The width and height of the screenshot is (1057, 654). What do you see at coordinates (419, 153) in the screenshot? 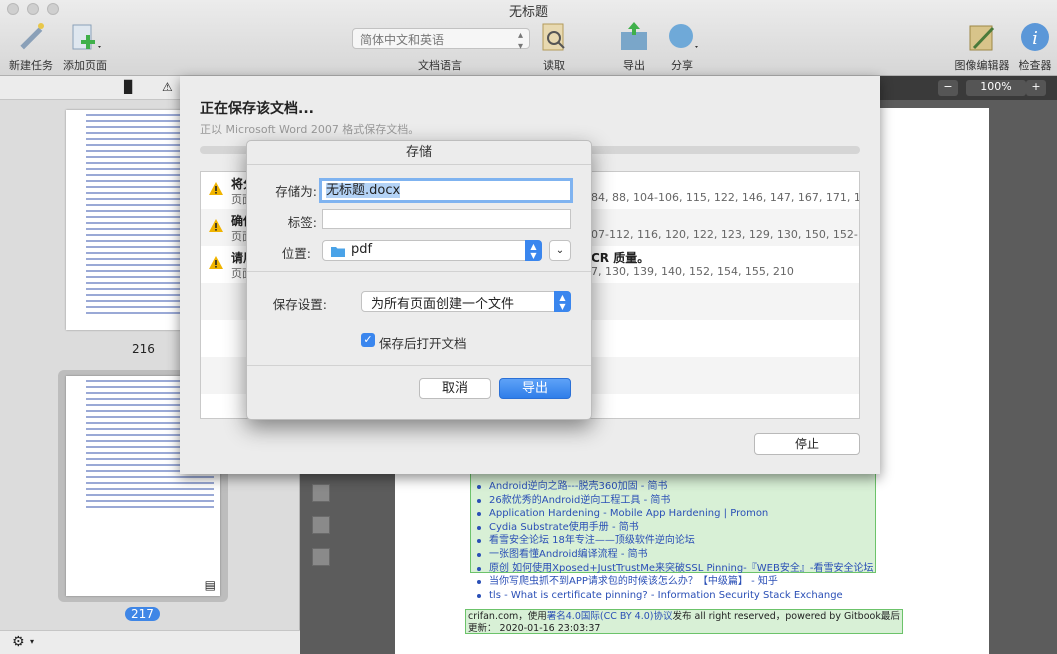
I see `dialog-title: 存储` at bounding box center [419, 153].